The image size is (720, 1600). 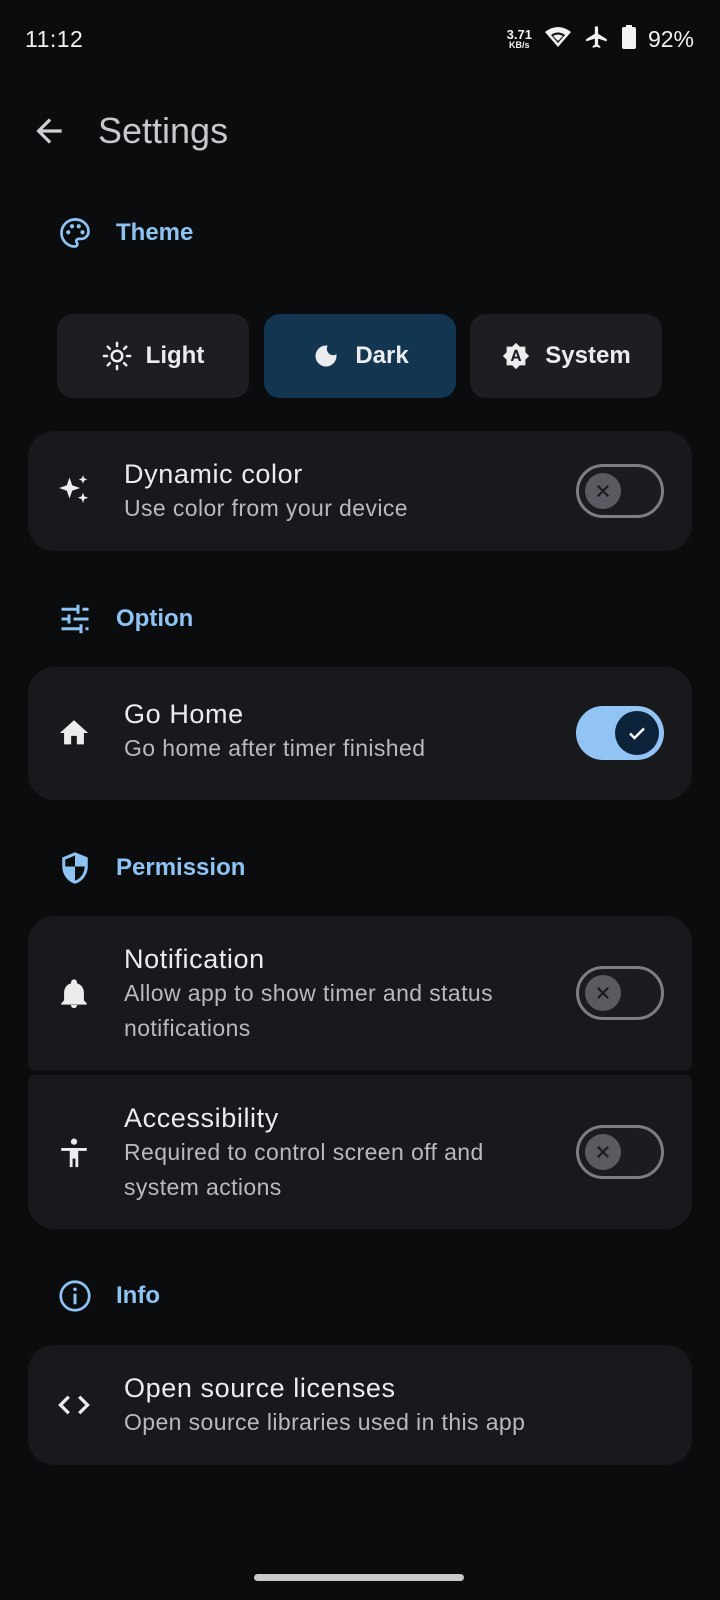 What do you see at coordinates (519, 44) in the screenshot?
I see `net-speed-unit: KB/s` at bounding box center [519, 44].